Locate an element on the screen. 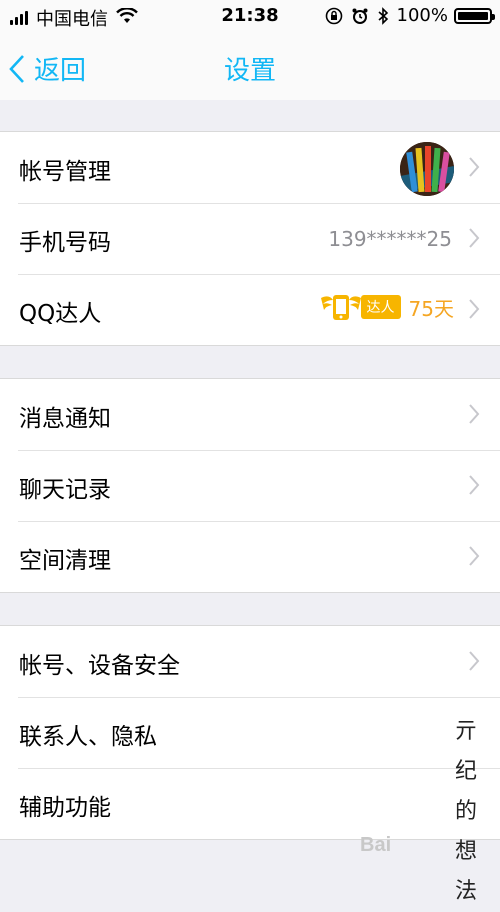  orientation-lock-icon is located at coordinates (334, 16).